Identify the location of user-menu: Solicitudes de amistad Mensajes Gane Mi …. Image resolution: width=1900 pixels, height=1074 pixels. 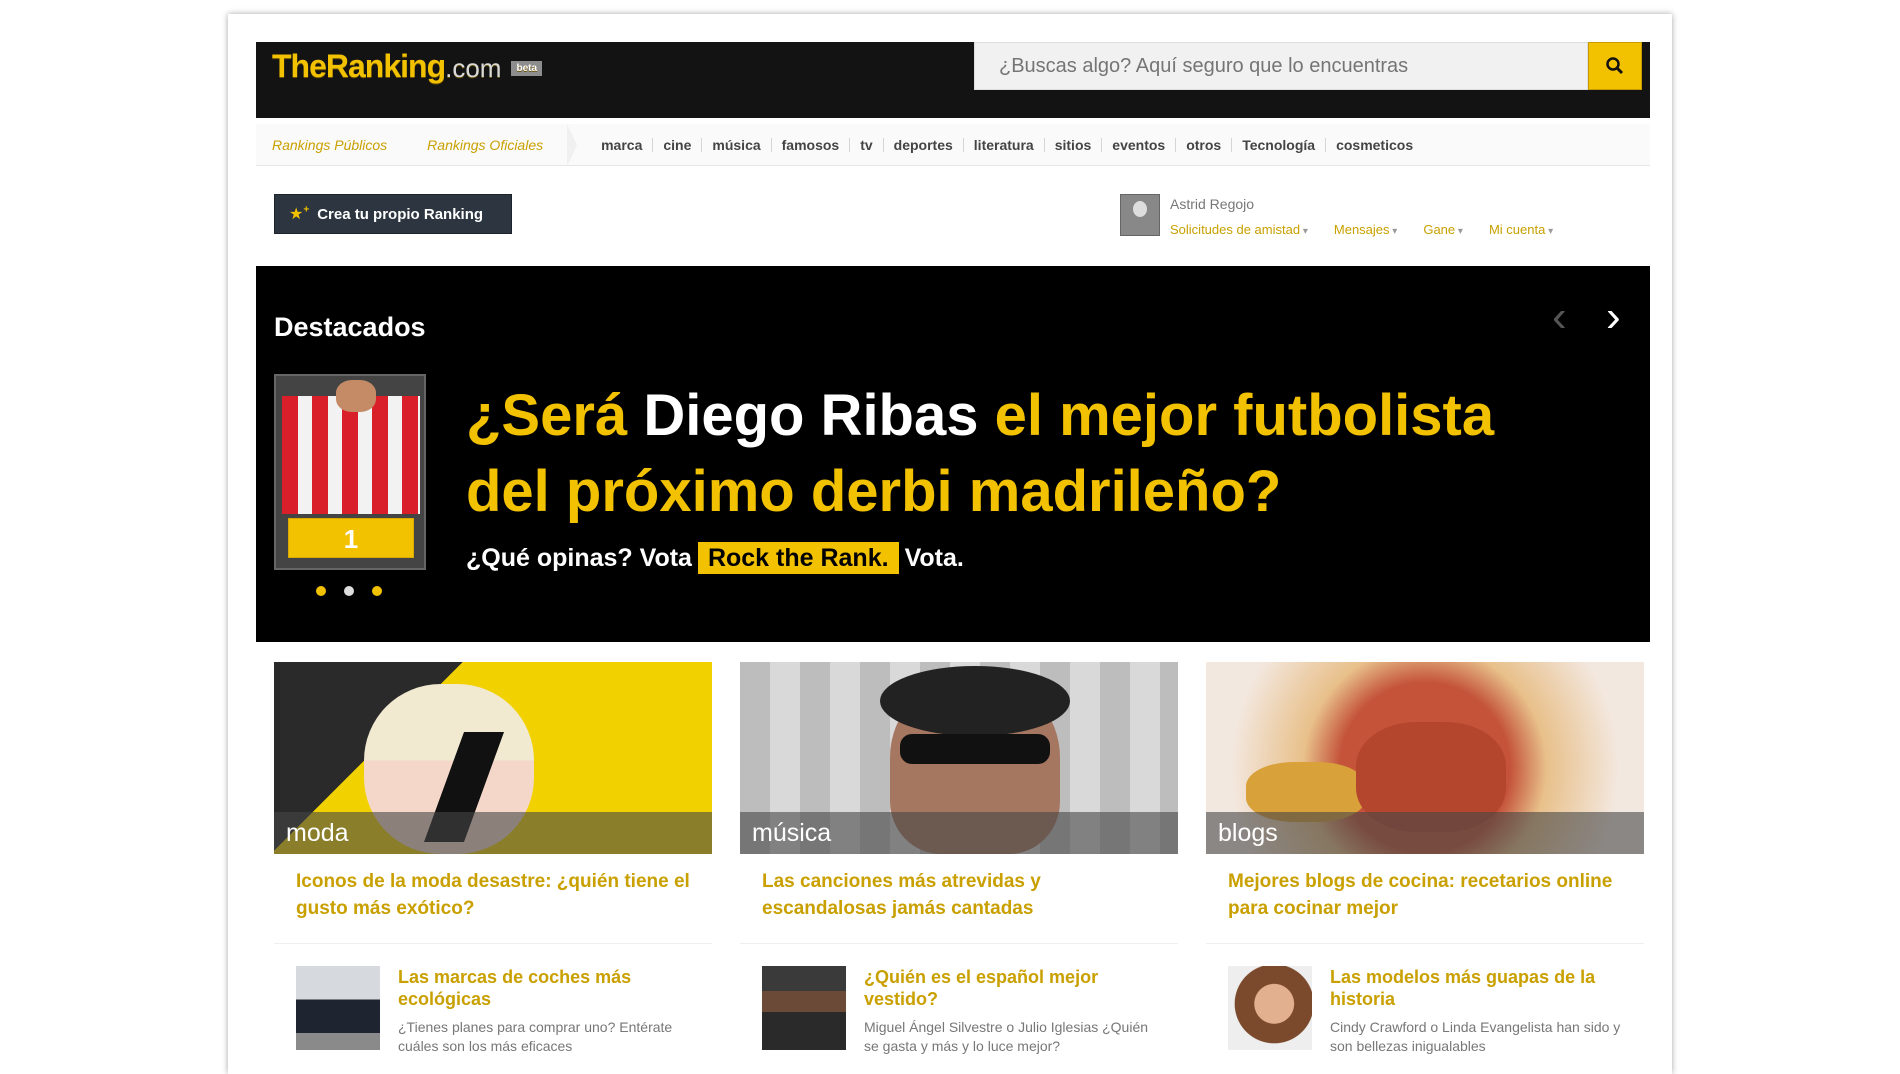
(1361, 229).